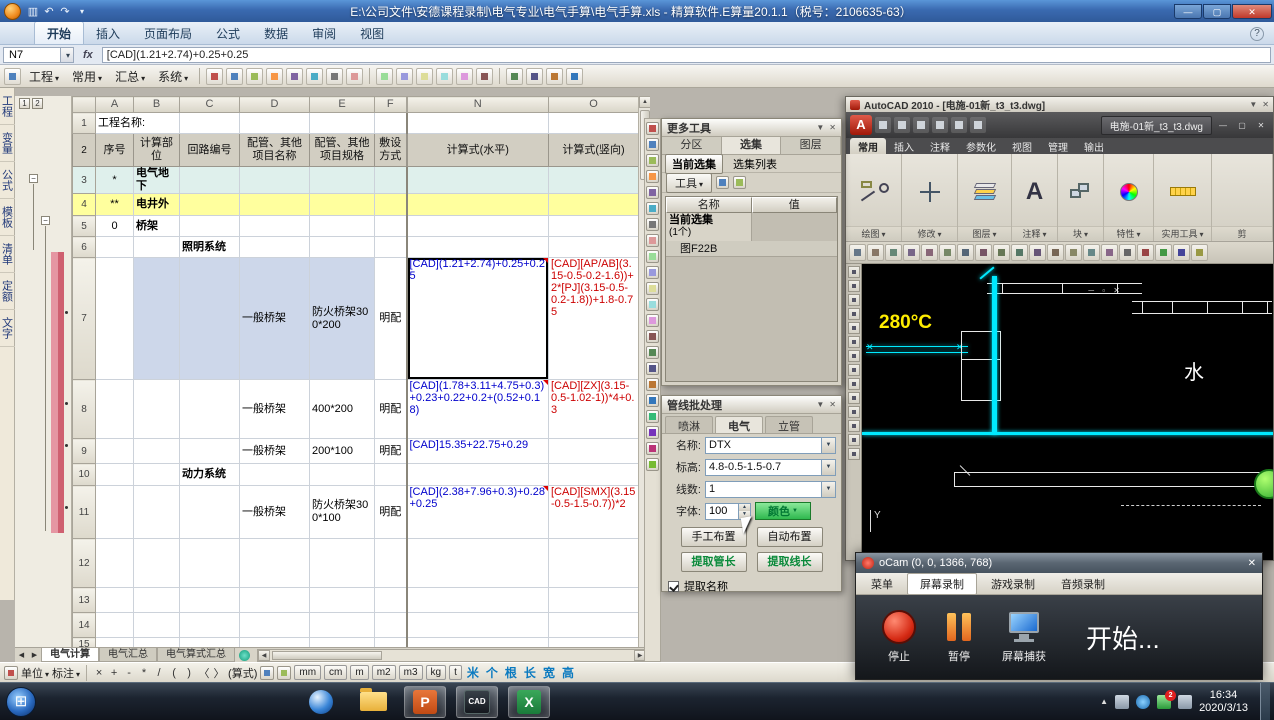  What do you see at coordinates (789, 537) in the screenshot?
I see `auto-place-button: 自动布置` at bounding box center [789, 537].